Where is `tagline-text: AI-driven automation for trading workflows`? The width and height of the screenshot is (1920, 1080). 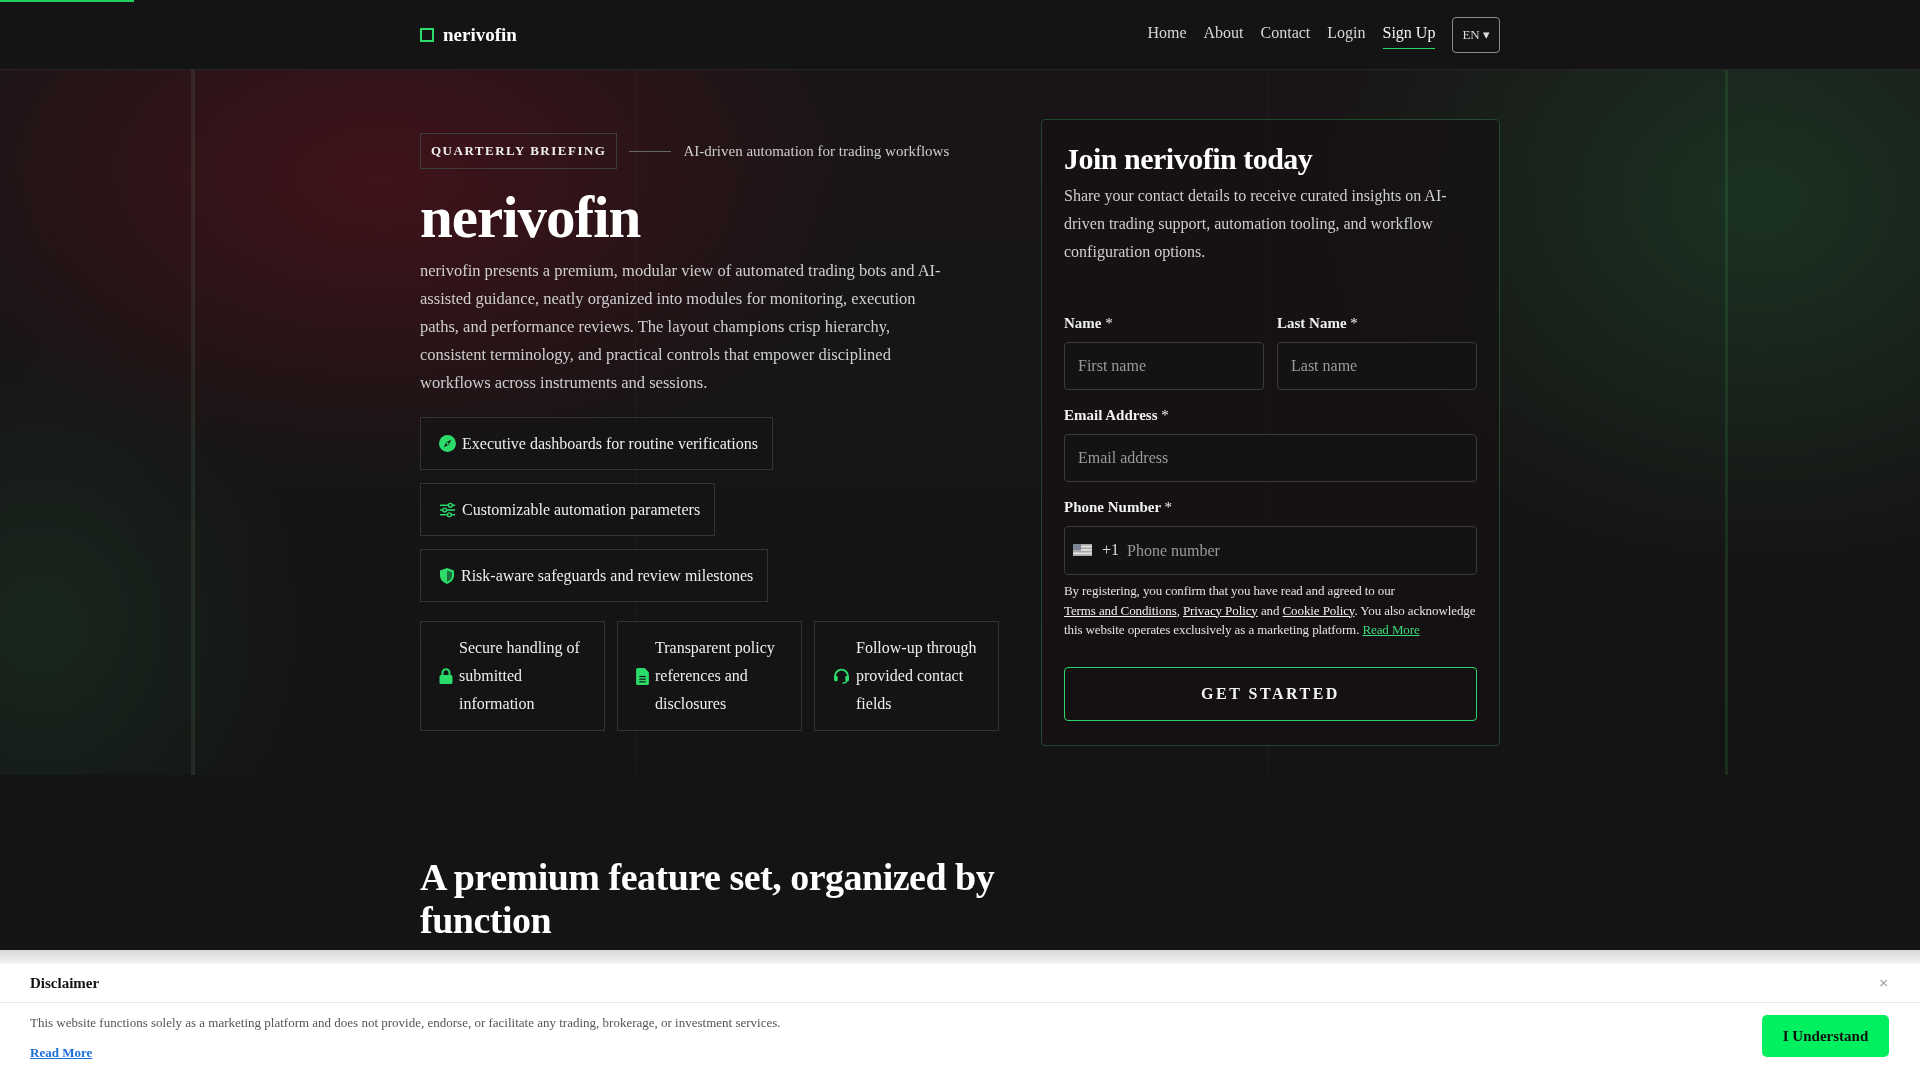 tagline-text: AI-driven automation for trading workflows is located at coordinates (816, 151).